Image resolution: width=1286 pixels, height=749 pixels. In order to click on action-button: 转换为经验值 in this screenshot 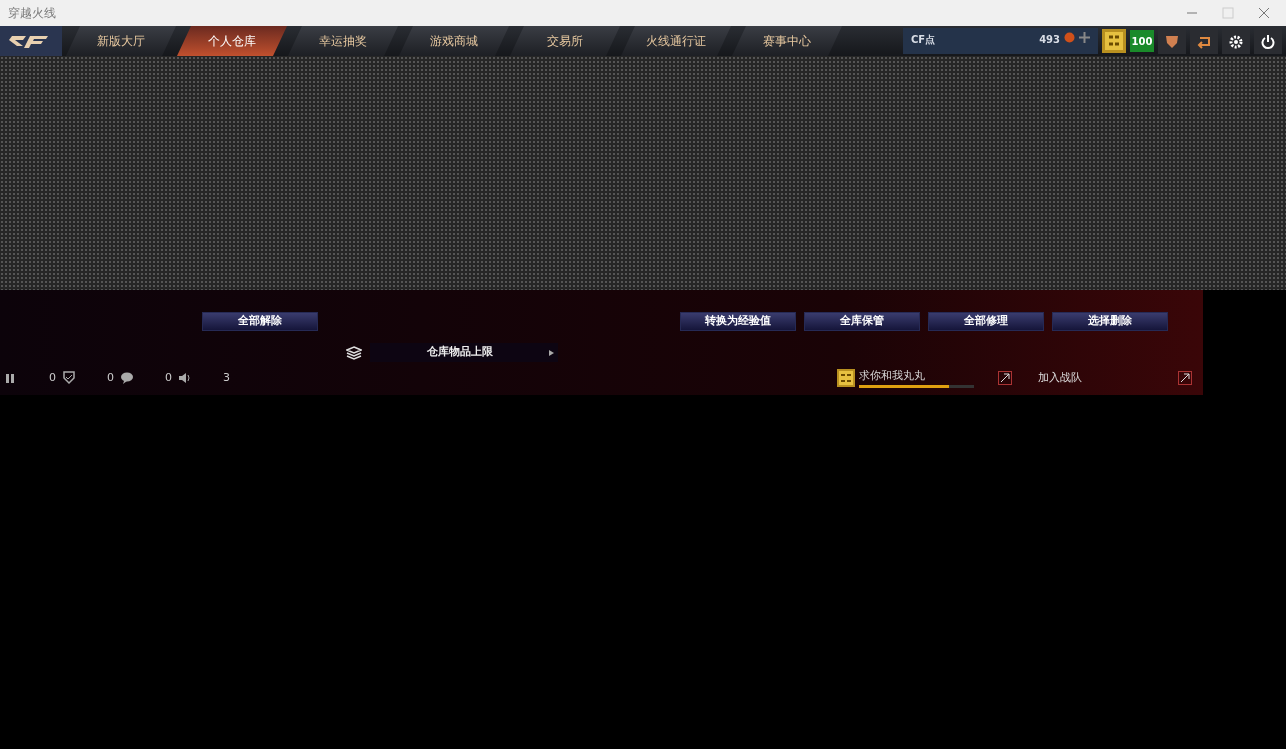, I will do `click(738, 321)`.